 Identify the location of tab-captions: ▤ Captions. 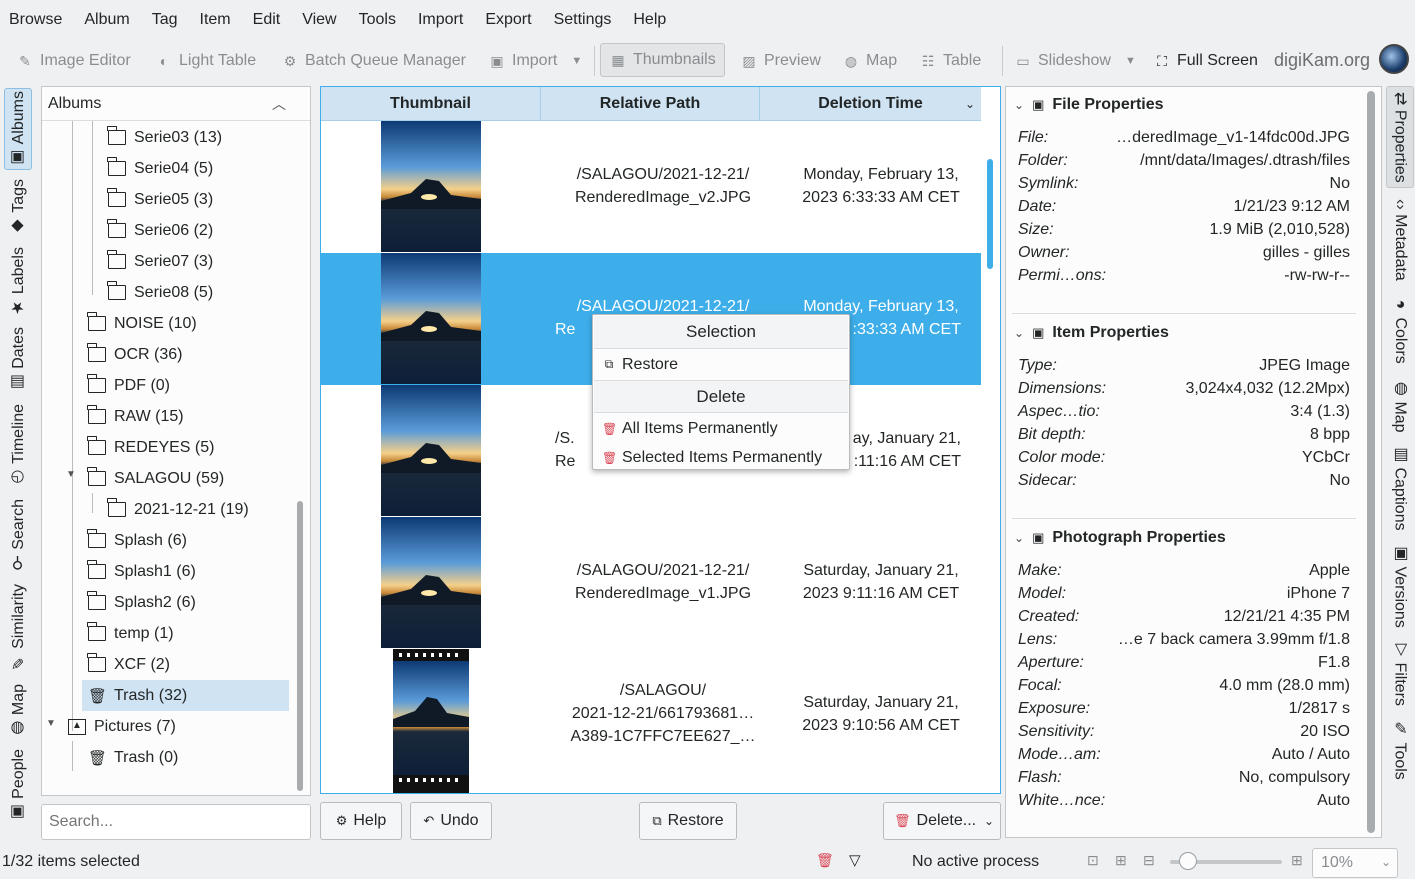
(1400, 487).